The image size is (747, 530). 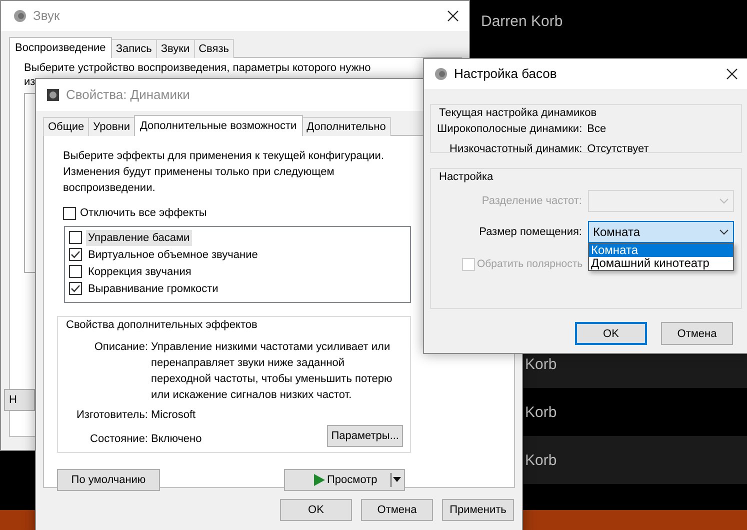 I want to click on field-value: Все, so click(x=597, y=129).